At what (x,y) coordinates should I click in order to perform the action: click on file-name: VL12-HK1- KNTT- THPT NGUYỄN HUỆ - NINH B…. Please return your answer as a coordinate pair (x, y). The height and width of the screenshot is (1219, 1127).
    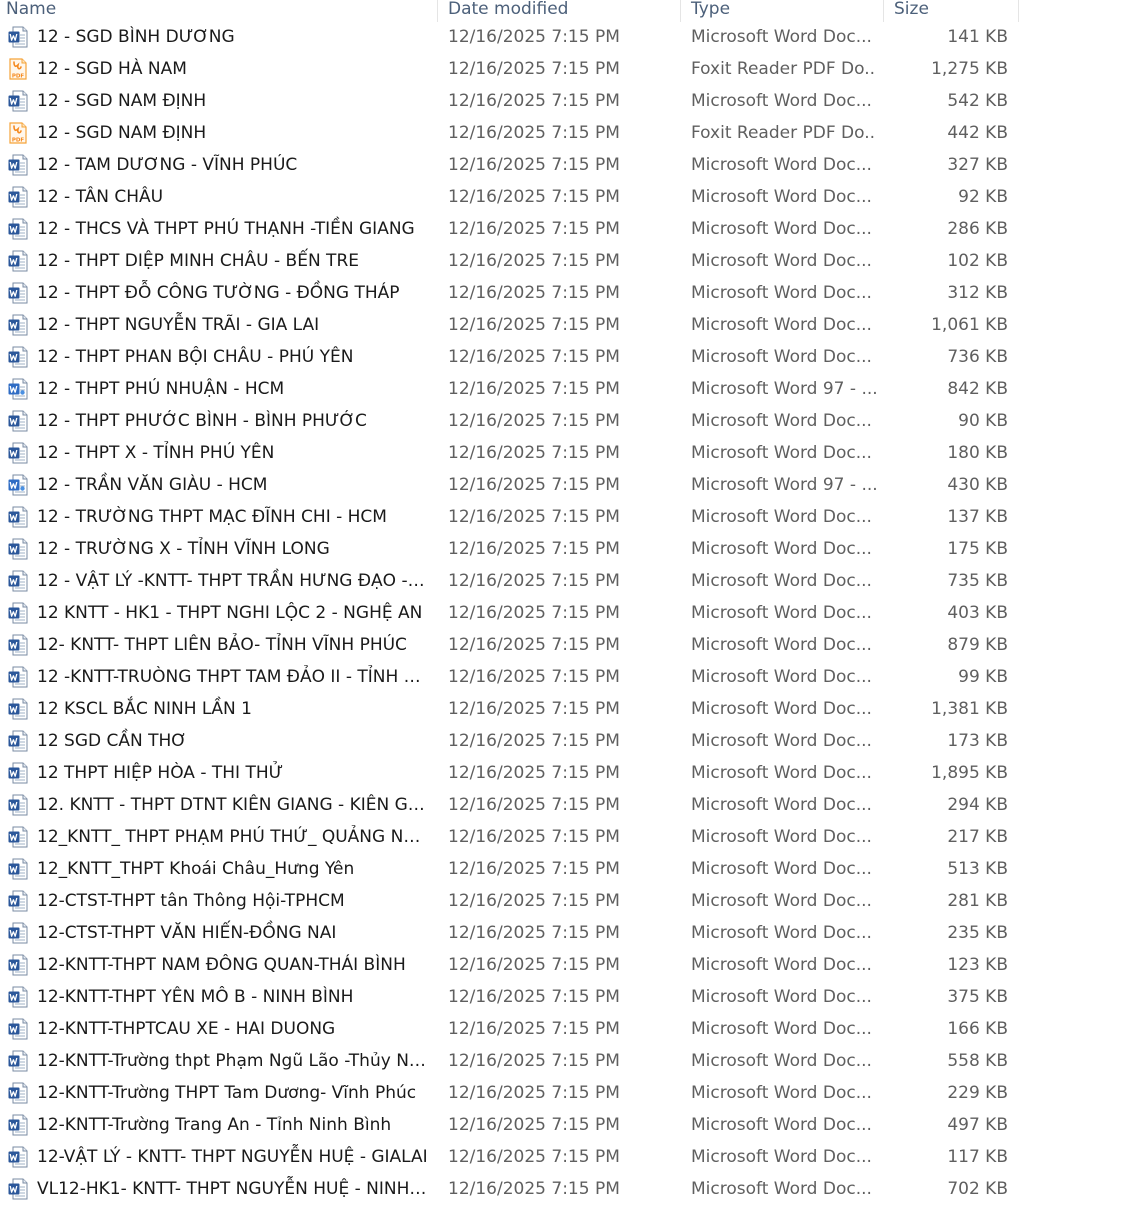
    Looking at the image, I should click on (233, 1189).